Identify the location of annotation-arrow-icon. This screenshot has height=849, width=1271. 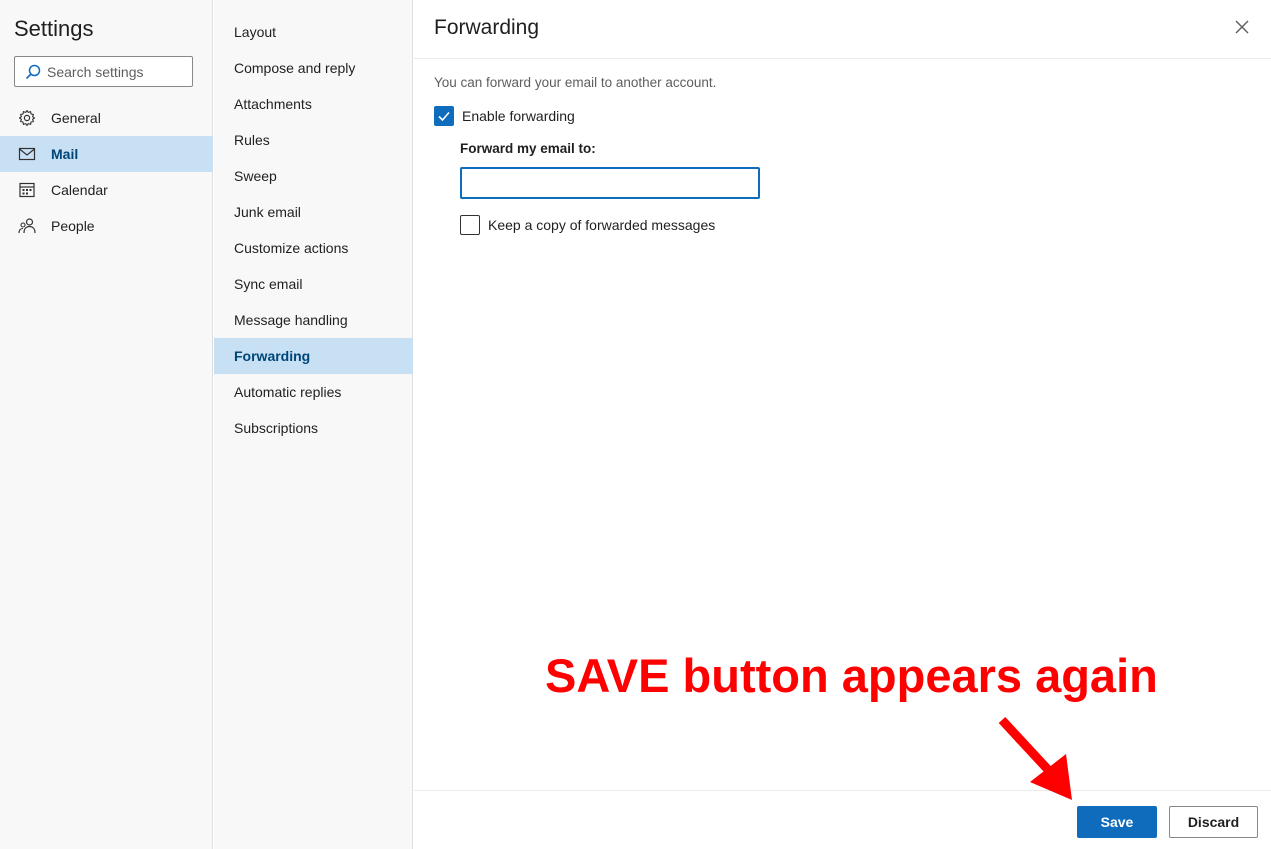
(1035, 758).